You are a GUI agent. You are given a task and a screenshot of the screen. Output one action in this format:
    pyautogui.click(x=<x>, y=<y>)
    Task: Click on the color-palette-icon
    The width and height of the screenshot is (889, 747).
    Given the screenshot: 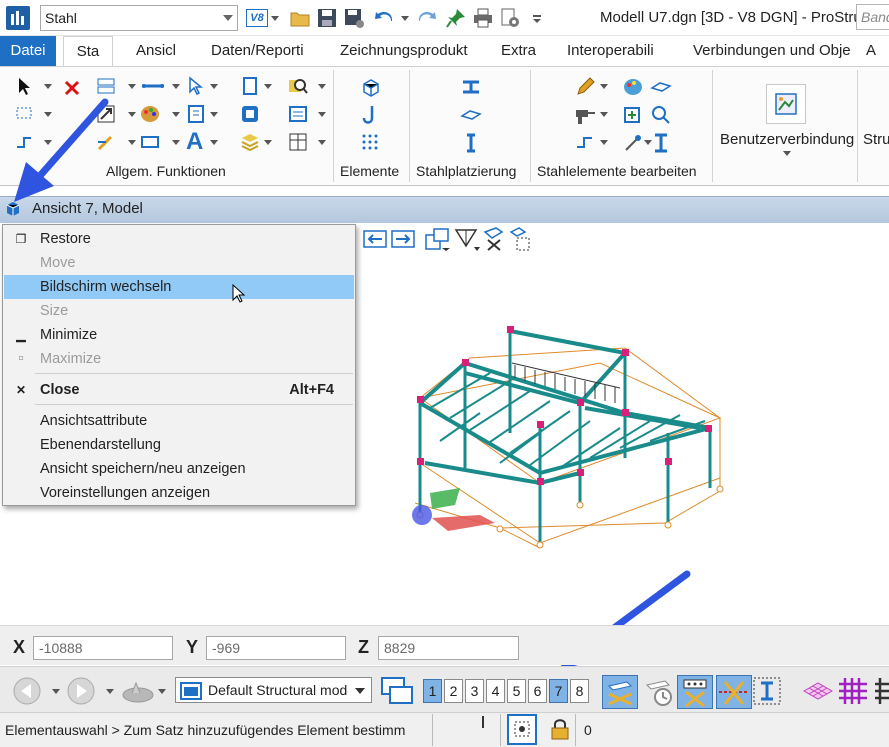 What is the action you would take?
    pyautogui.click(x=150, y=114)
    